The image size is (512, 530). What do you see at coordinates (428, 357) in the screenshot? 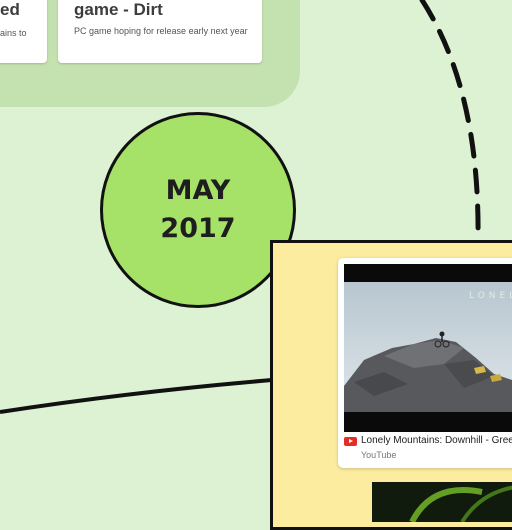
I see `mountain-scene-image` at bounding box center [428, 357].